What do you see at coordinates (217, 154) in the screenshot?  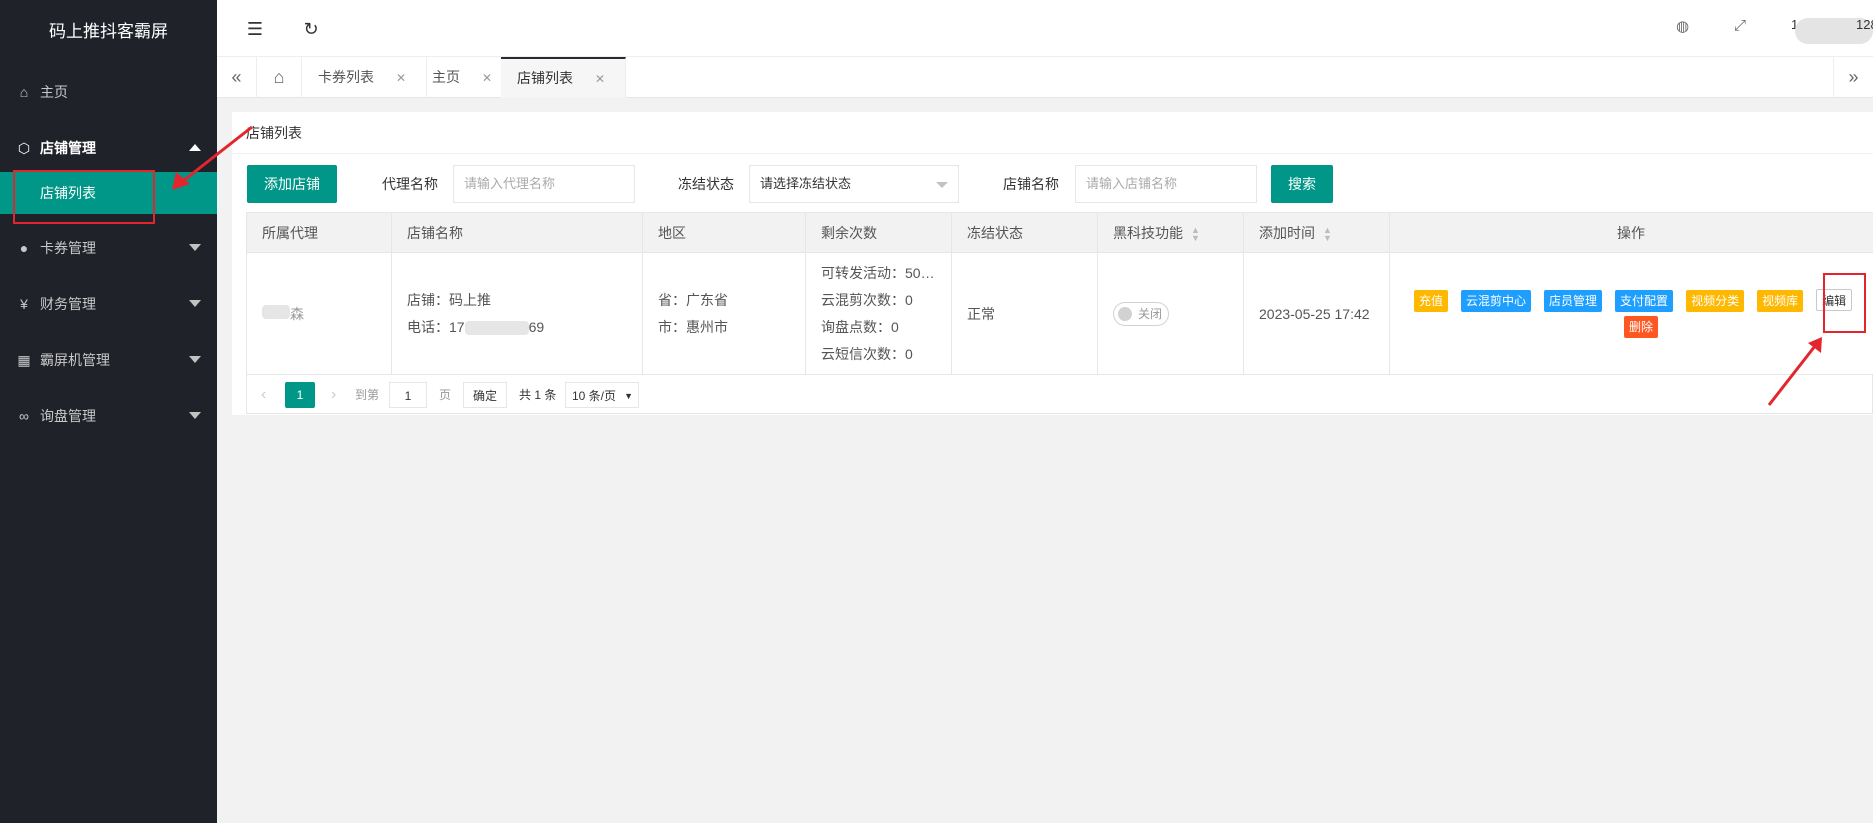 I see `arrow-to-sidebar` at bounding box center [217, 154].